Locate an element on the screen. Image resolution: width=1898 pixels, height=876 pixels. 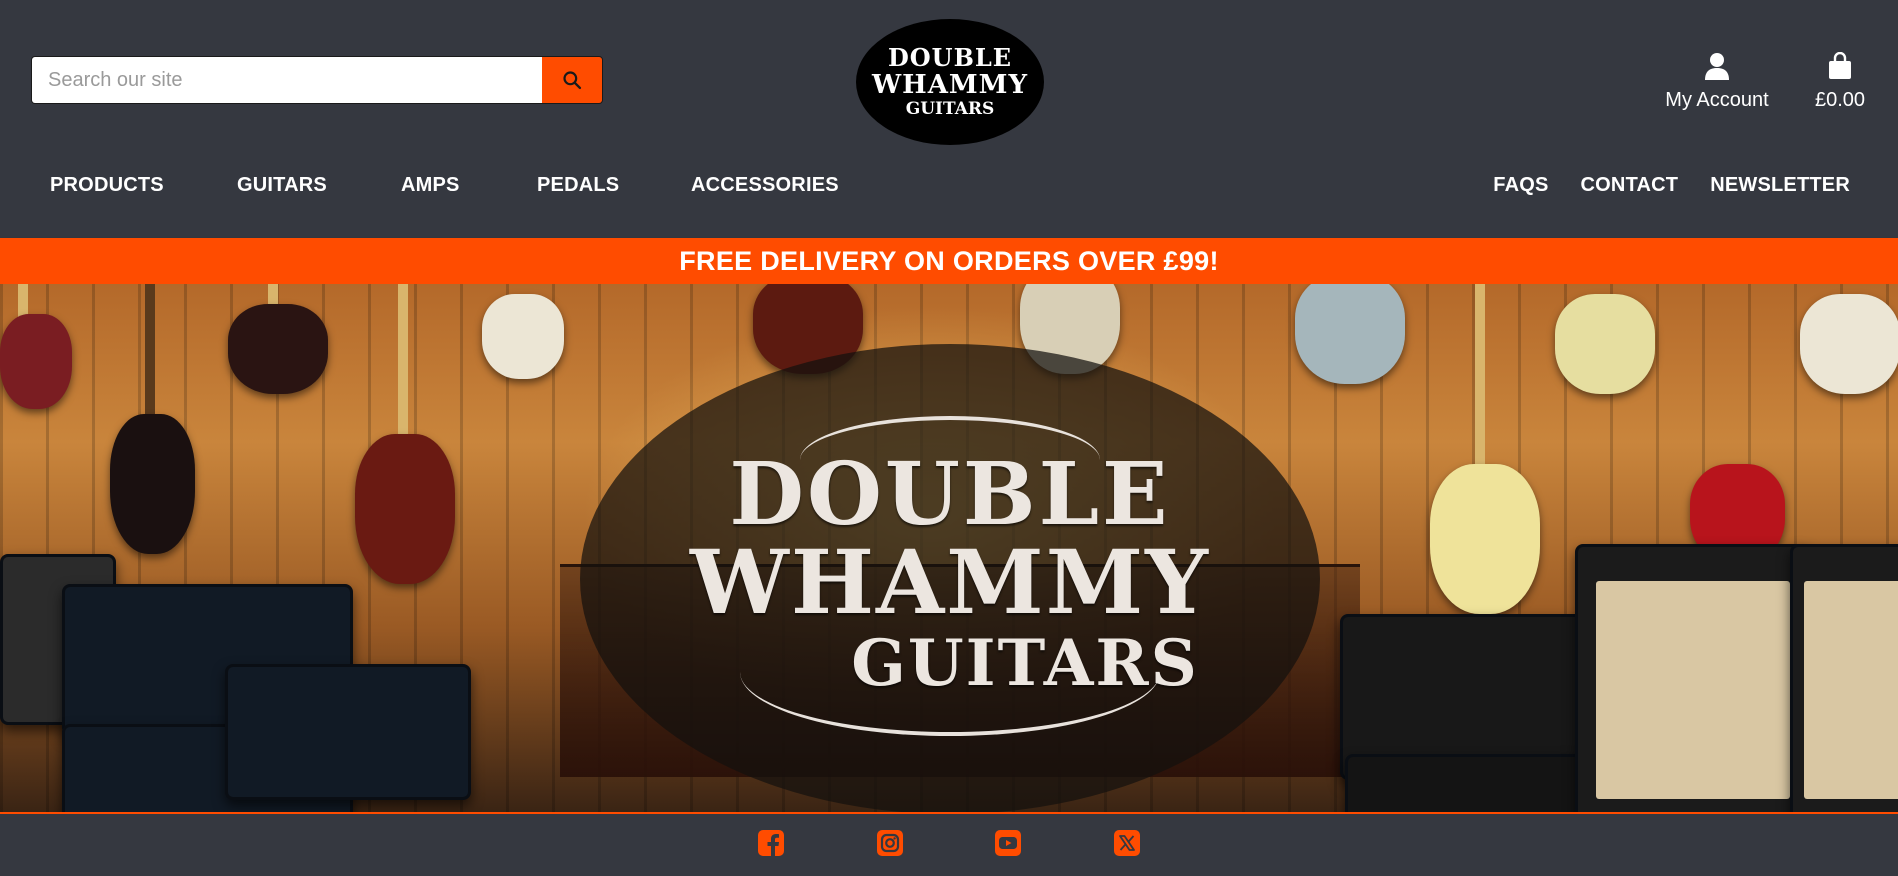
nav-newsletter: NEWSLETTER is located at coordinates (1780, 185).